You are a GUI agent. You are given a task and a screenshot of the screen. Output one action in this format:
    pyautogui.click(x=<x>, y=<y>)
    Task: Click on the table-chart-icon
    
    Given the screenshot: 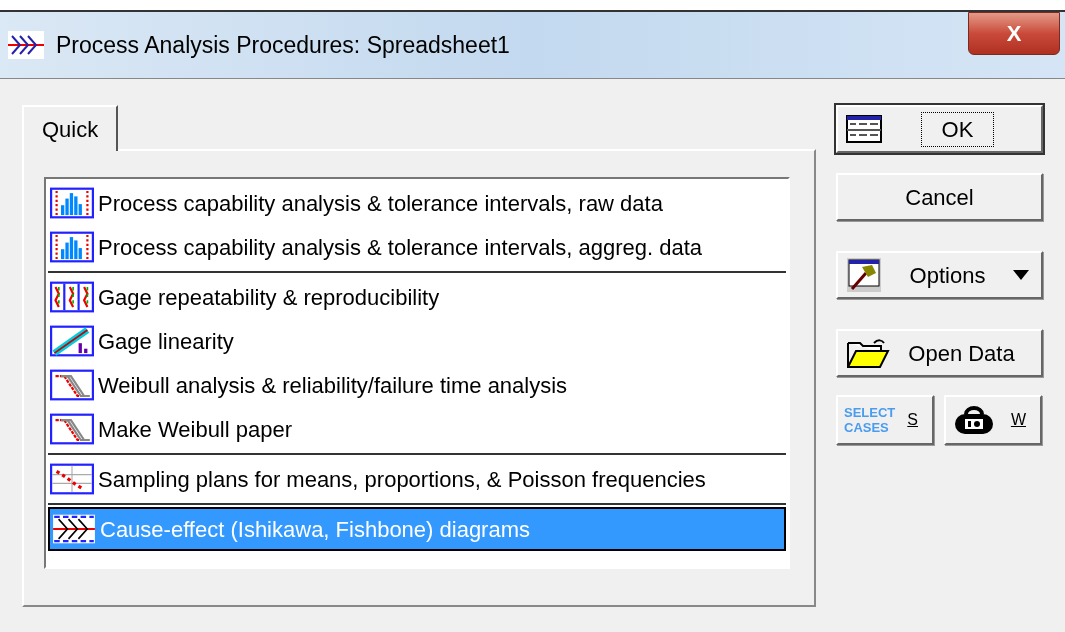 What is the action you would take?
    pyautogui.click(x=72, y=479)
    